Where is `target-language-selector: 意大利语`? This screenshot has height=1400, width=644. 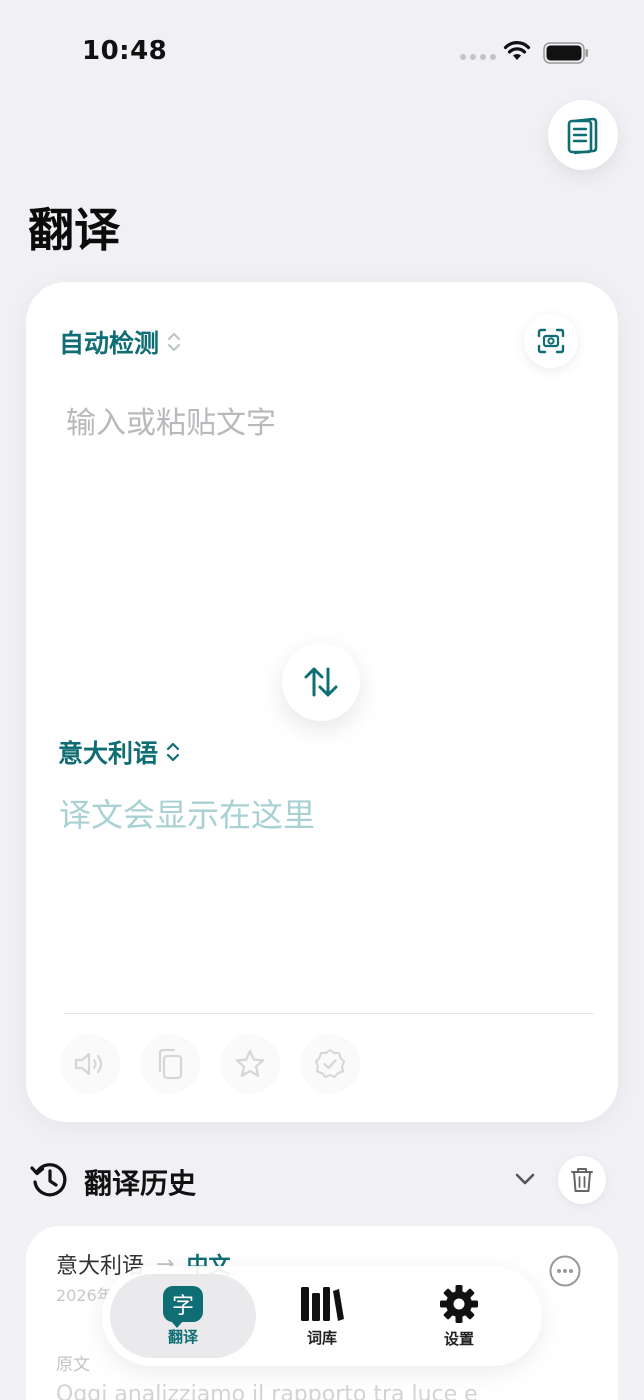 target-language-selector: 意大利语 is located at coordinates (119, 752).